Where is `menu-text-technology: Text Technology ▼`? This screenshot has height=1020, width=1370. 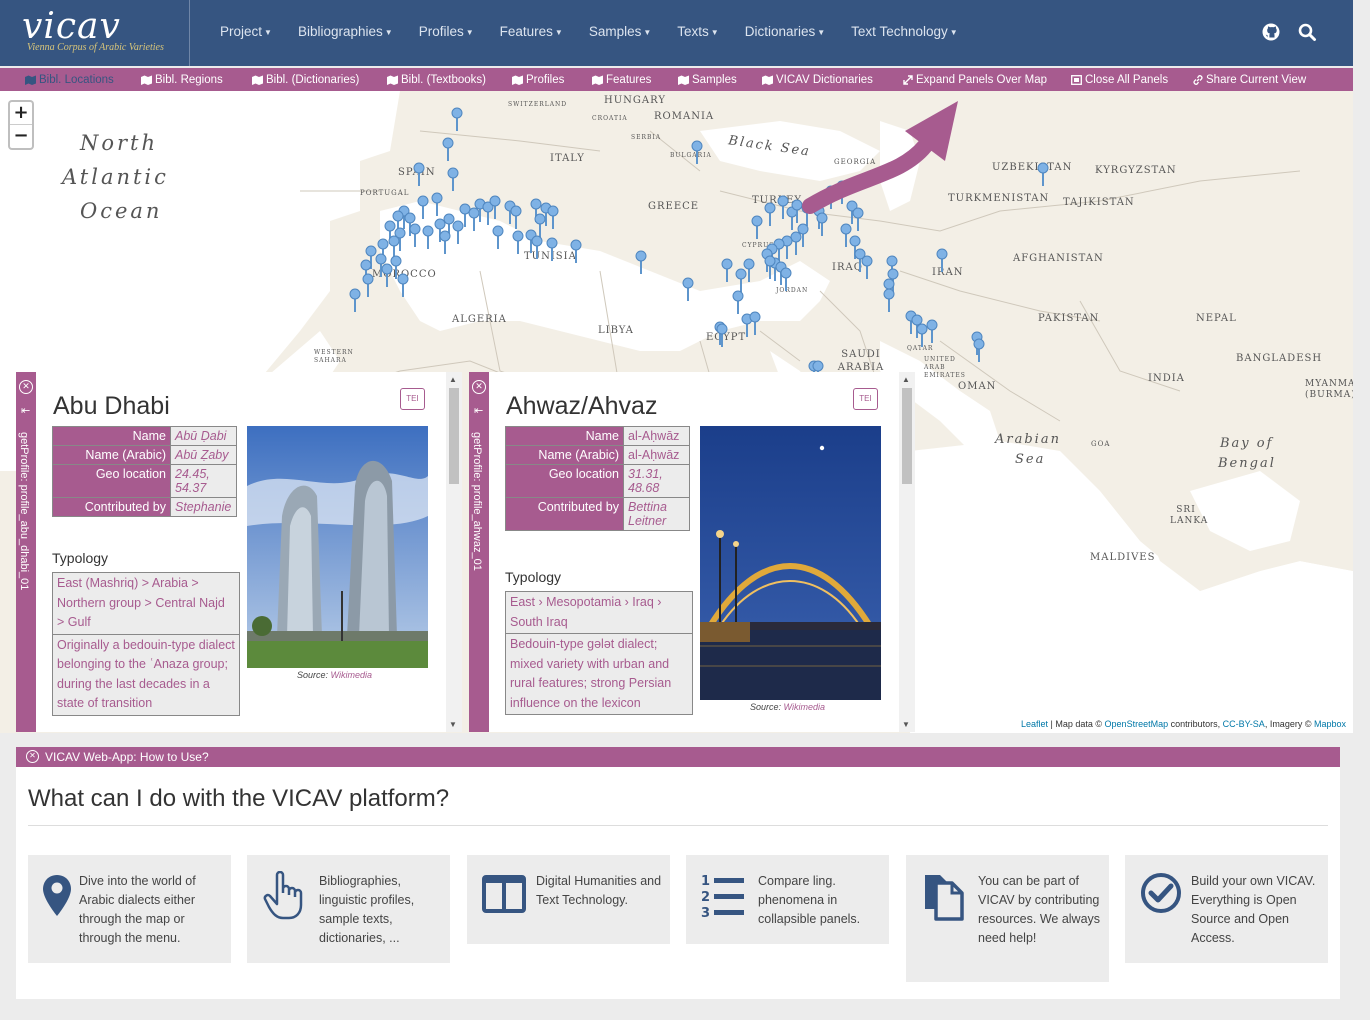
menu-text-technology: Text Technology ▼ is located at coordinates (904, 31).